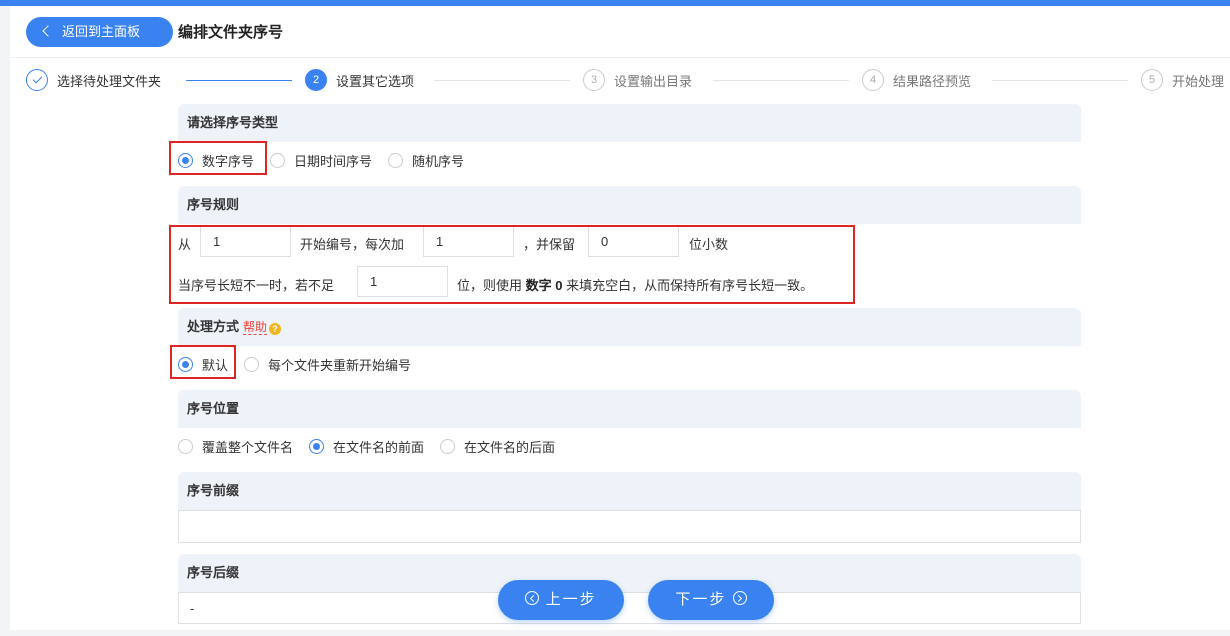 This screenshot has height=636, width=1230. Describe the element at coordinates (235, 446) in the screenshot. I see `radio-overwrite-filename: 覆盖整个文件名` at that location.